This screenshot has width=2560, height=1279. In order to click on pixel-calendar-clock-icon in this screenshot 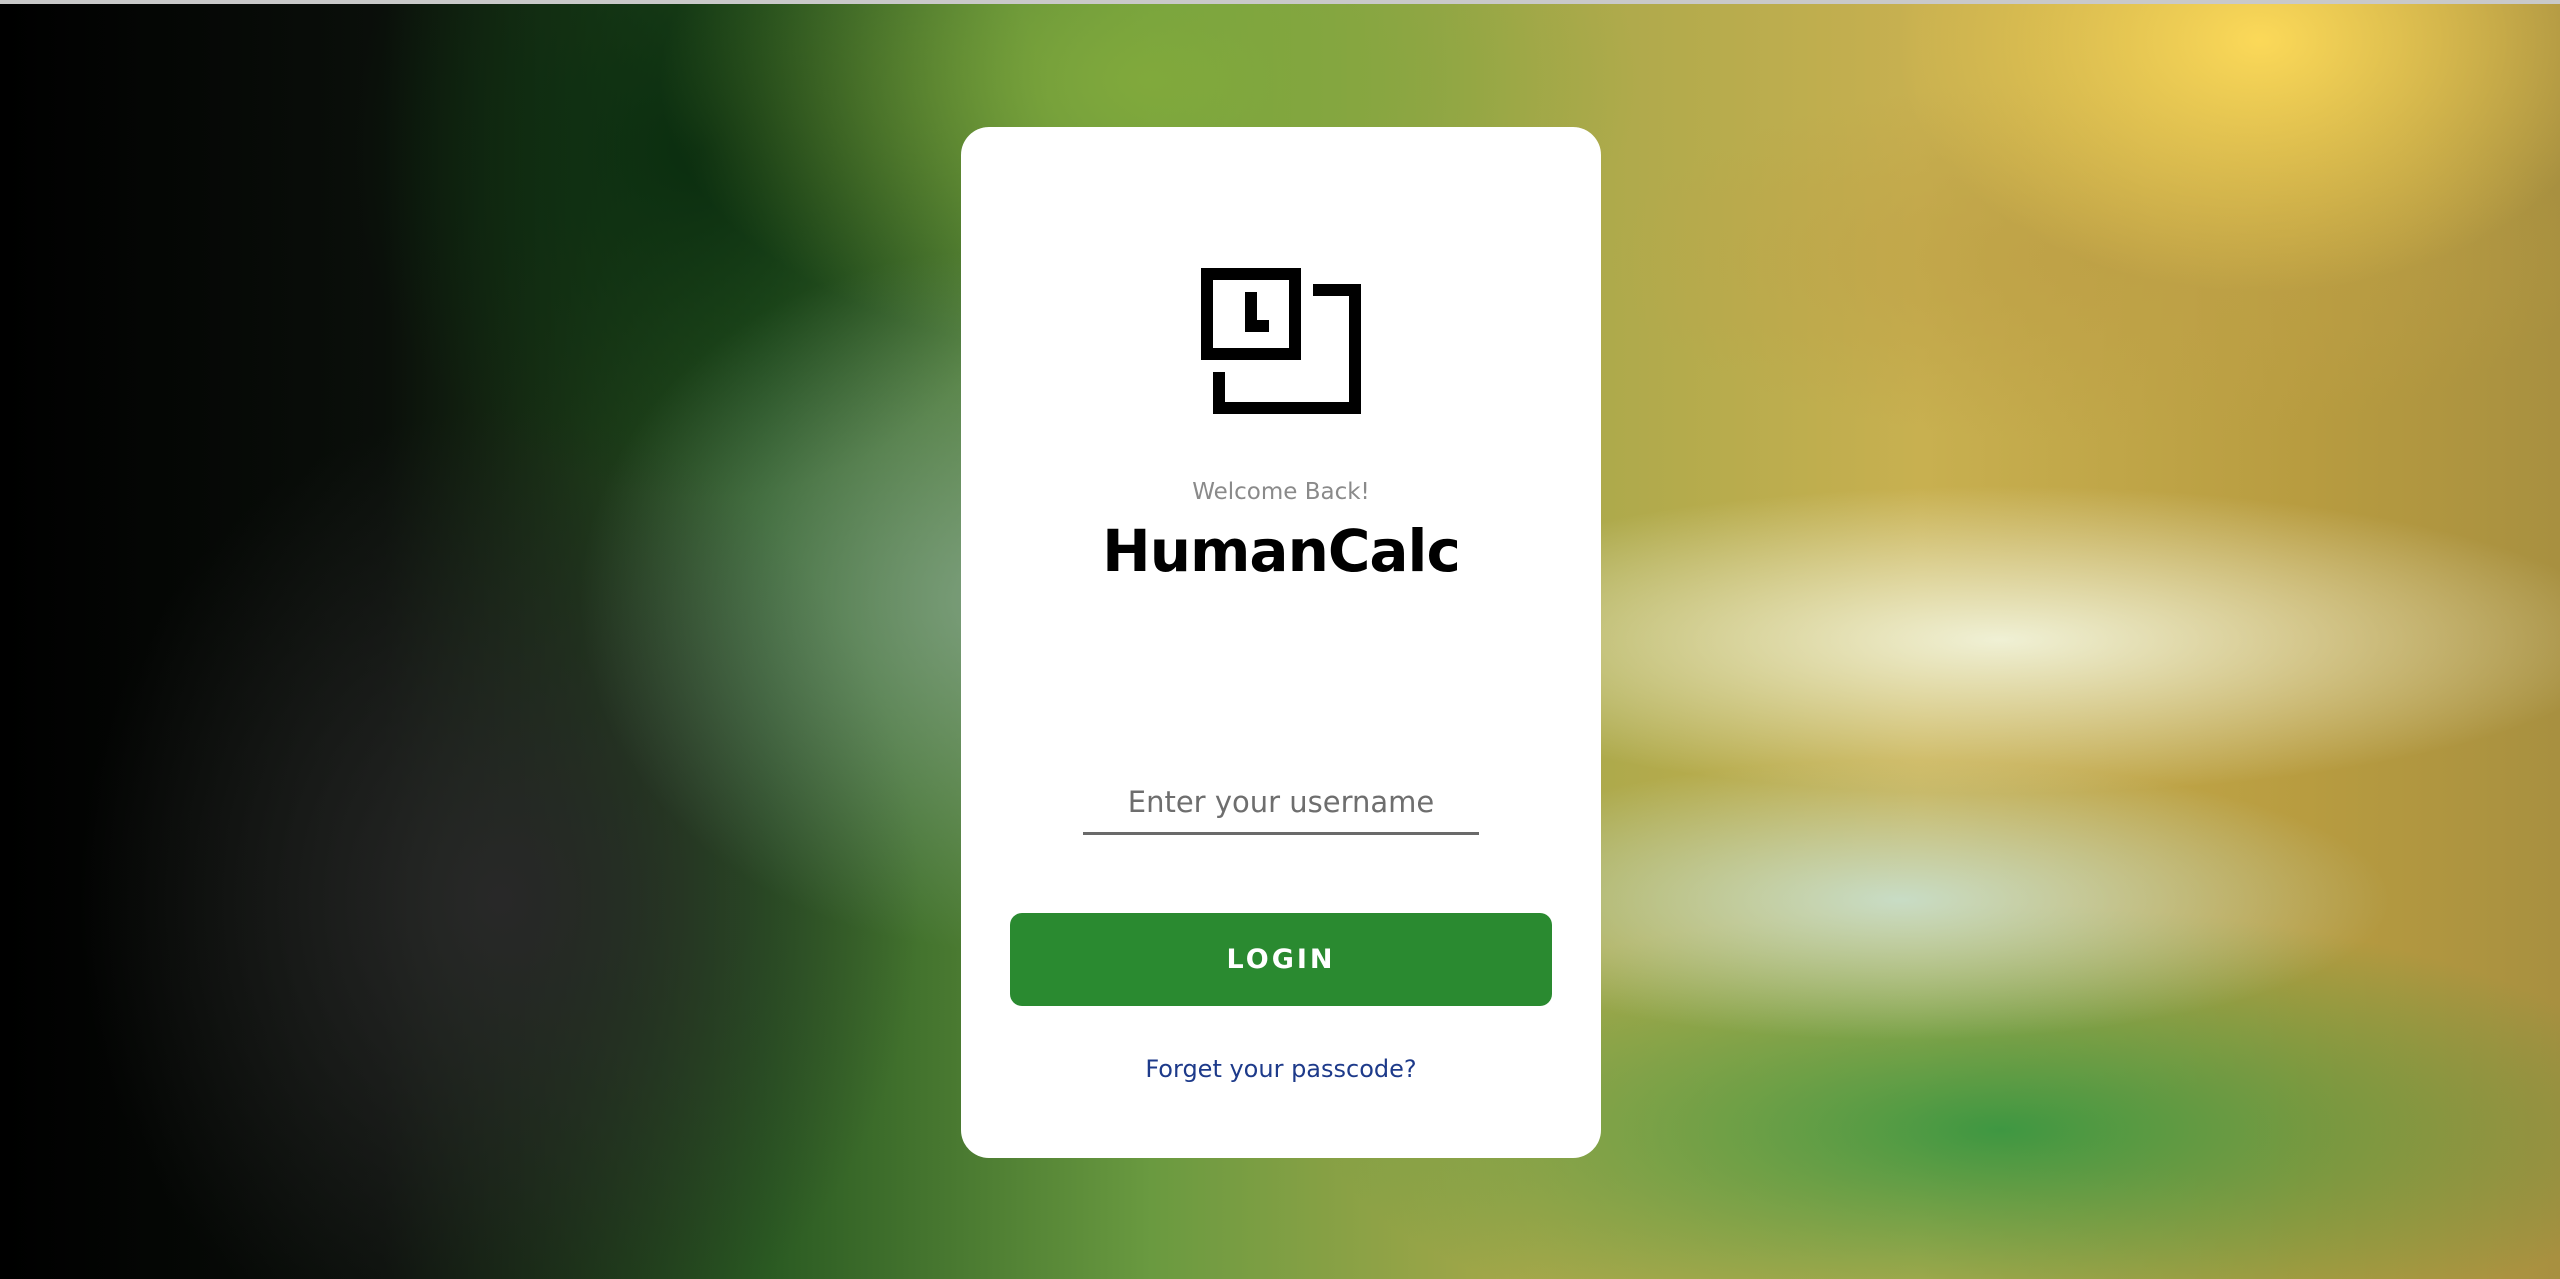, I will do `click(1281, 341)`.